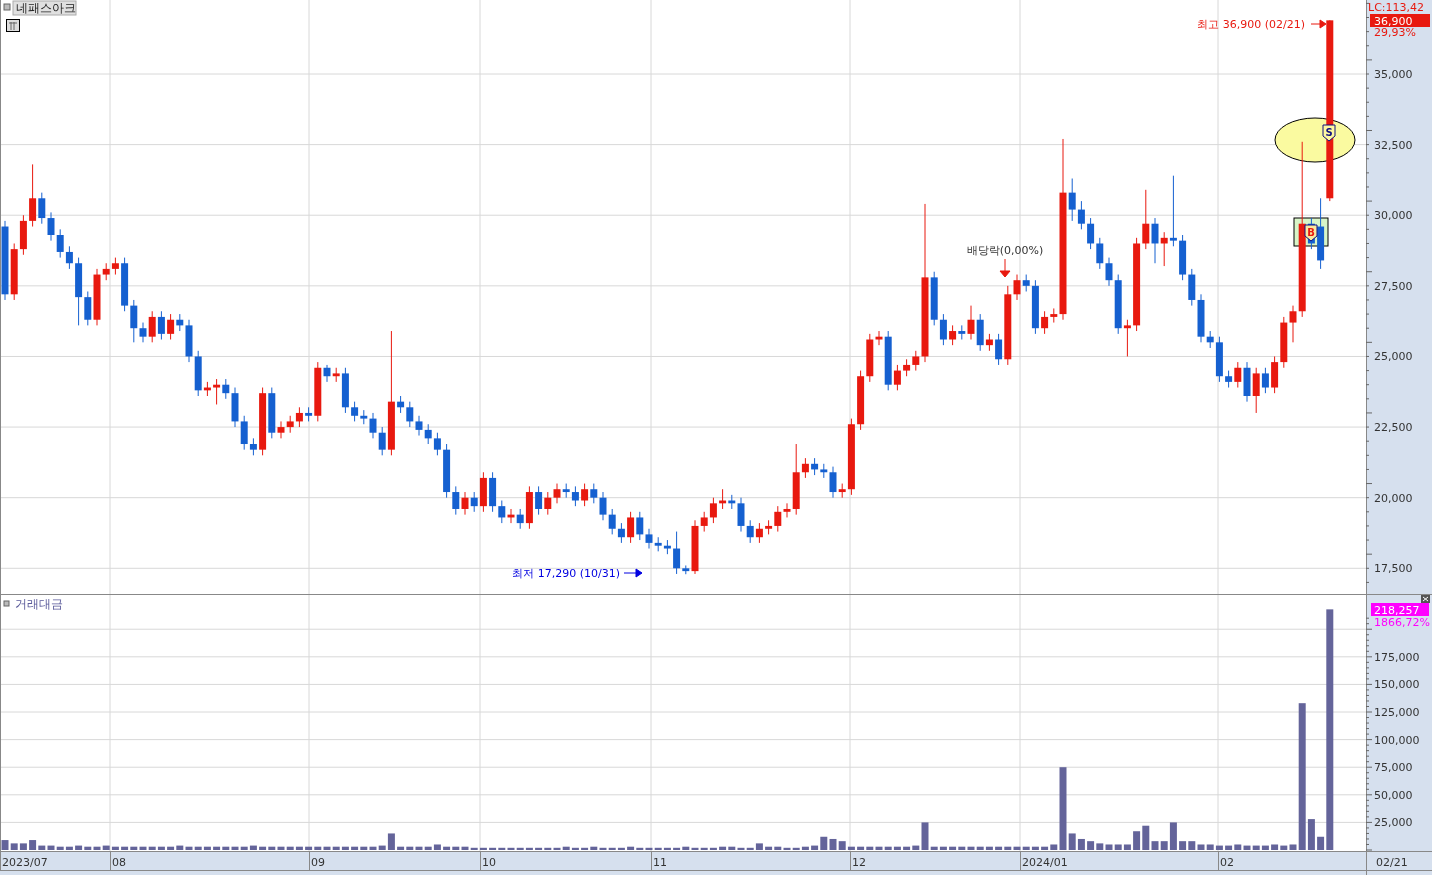  I want to click on price-annotation: 배당락(0,00%), so click(1005, 250).